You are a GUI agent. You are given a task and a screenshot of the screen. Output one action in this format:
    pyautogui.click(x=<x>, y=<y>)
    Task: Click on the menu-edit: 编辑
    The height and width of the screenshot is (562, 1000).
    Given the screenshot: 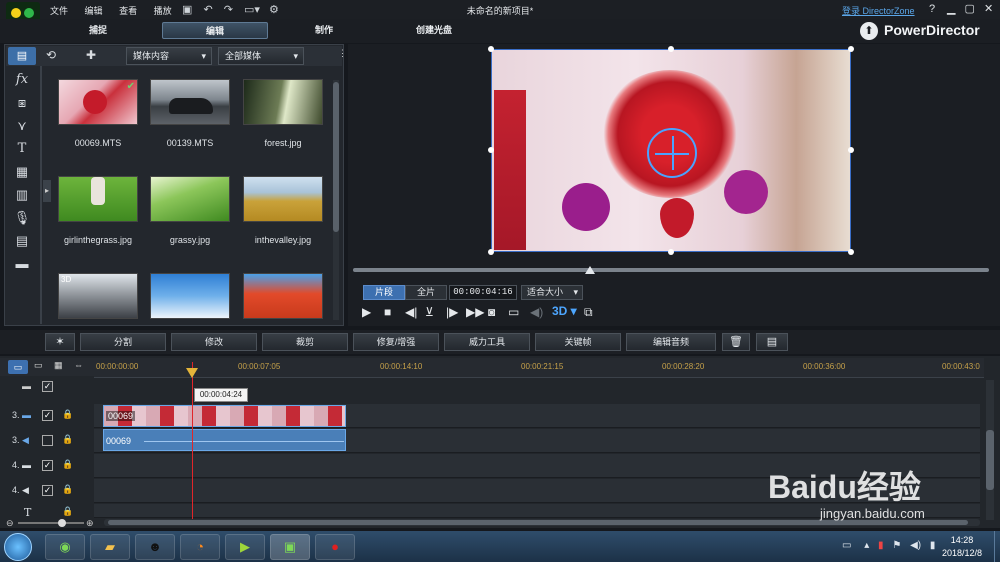 What is the action you would take?
    pyautogui.click(x=94, y=10)
    